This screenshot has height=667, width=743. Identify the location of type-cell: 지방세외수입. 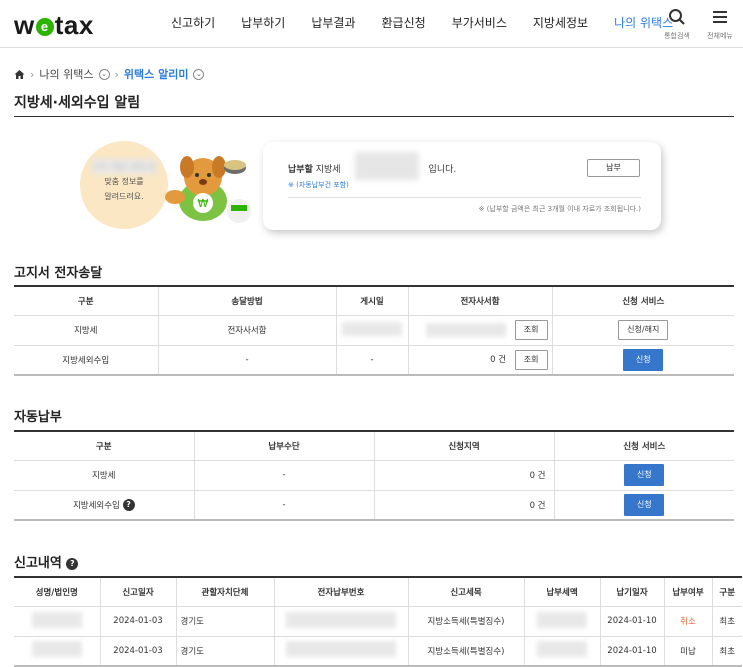
(86, 360).